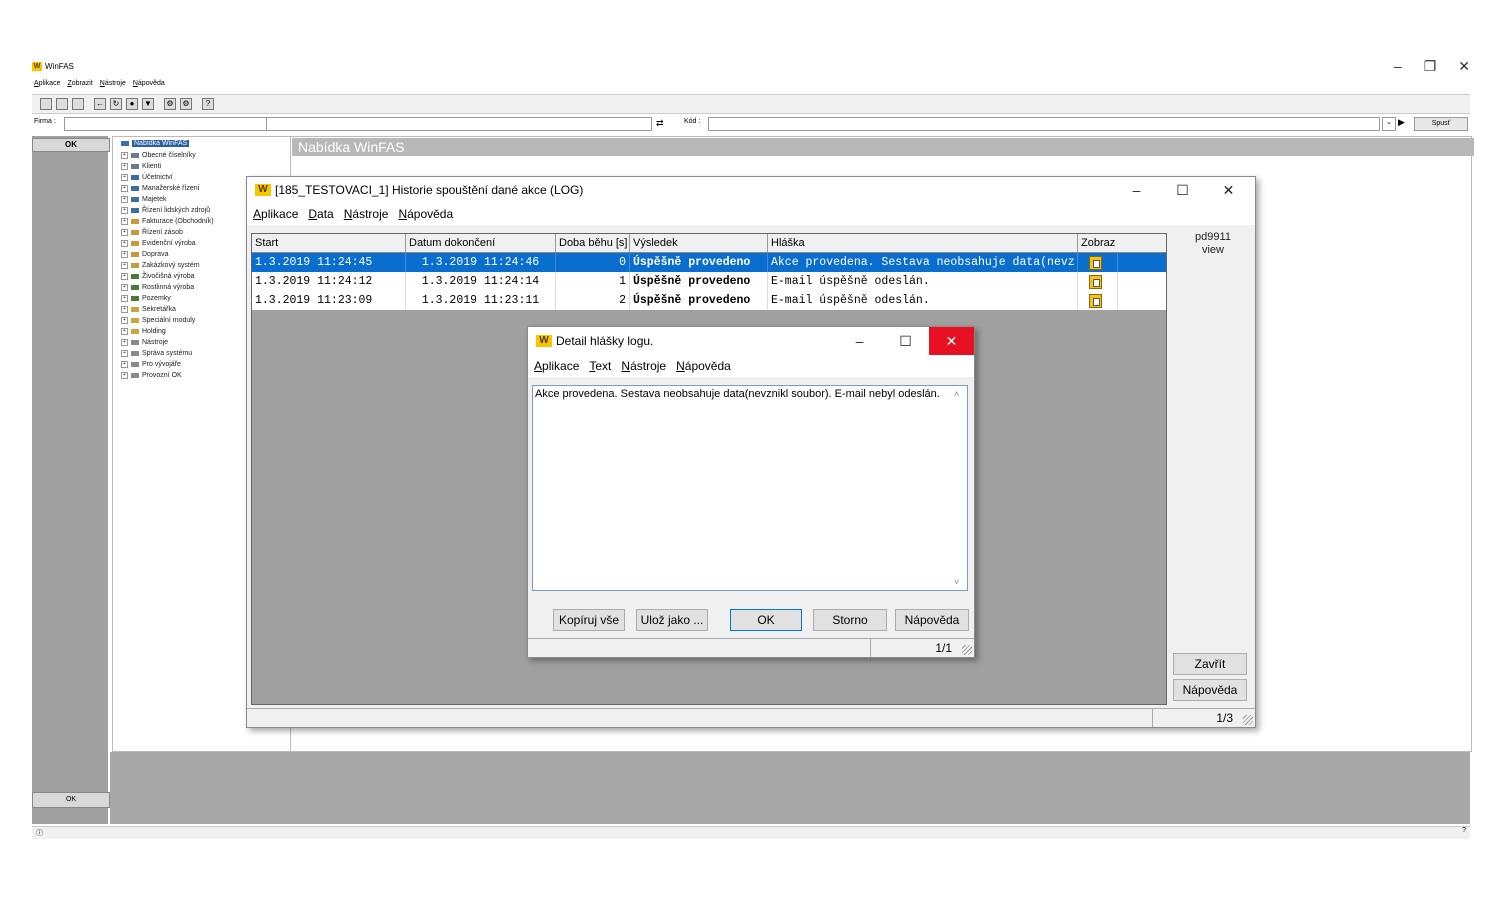 The image size is (1500, 900). I want to click on refresh-icon: ↻, so click(116, 104).